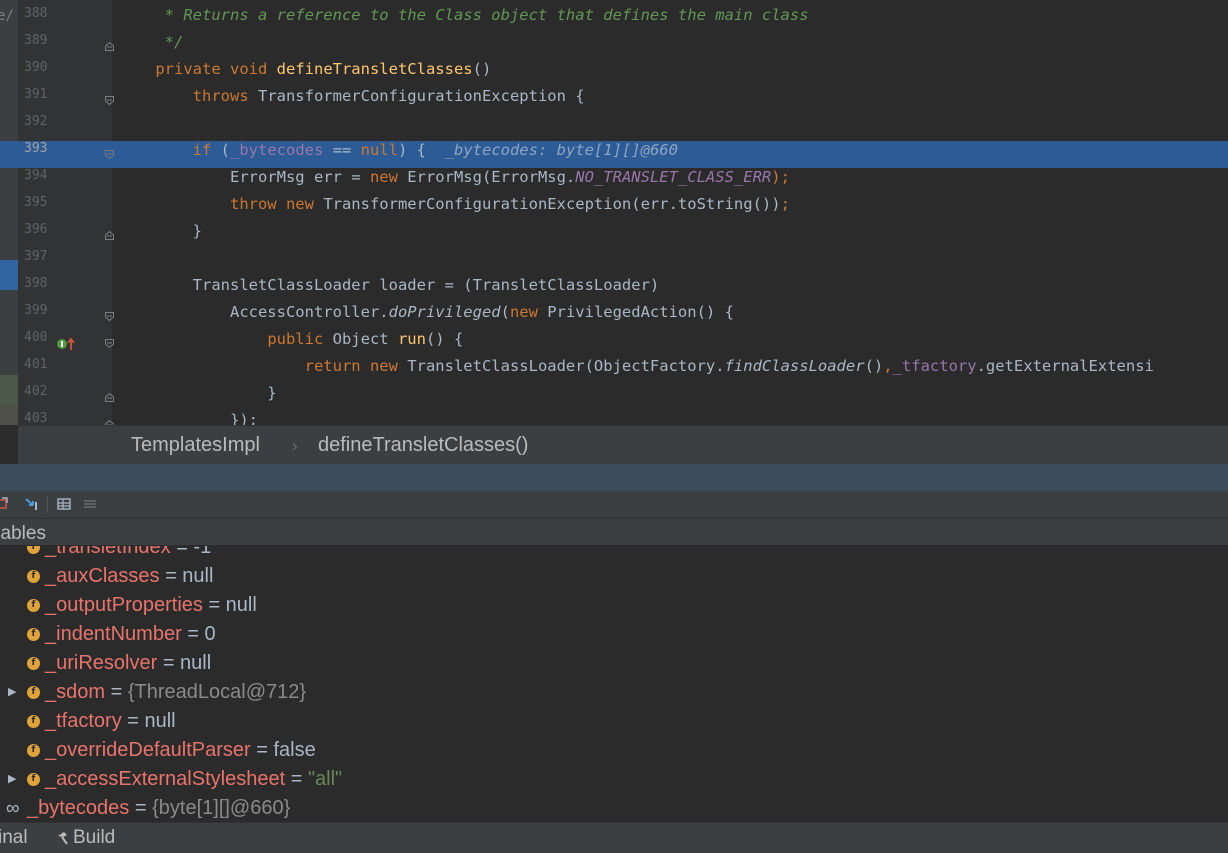 The width and height of the screenshot is (1228, 853). I want to click on breadcrumb: TemplatesImpl › defineTransletClasses(), so click(623, 445).